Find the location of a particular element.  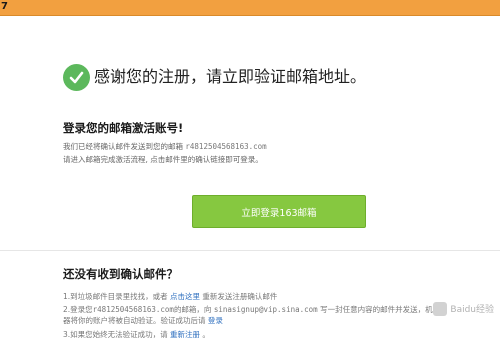

help-item-2-prefix: 2.登录您 is located at coordinates (78, 309).